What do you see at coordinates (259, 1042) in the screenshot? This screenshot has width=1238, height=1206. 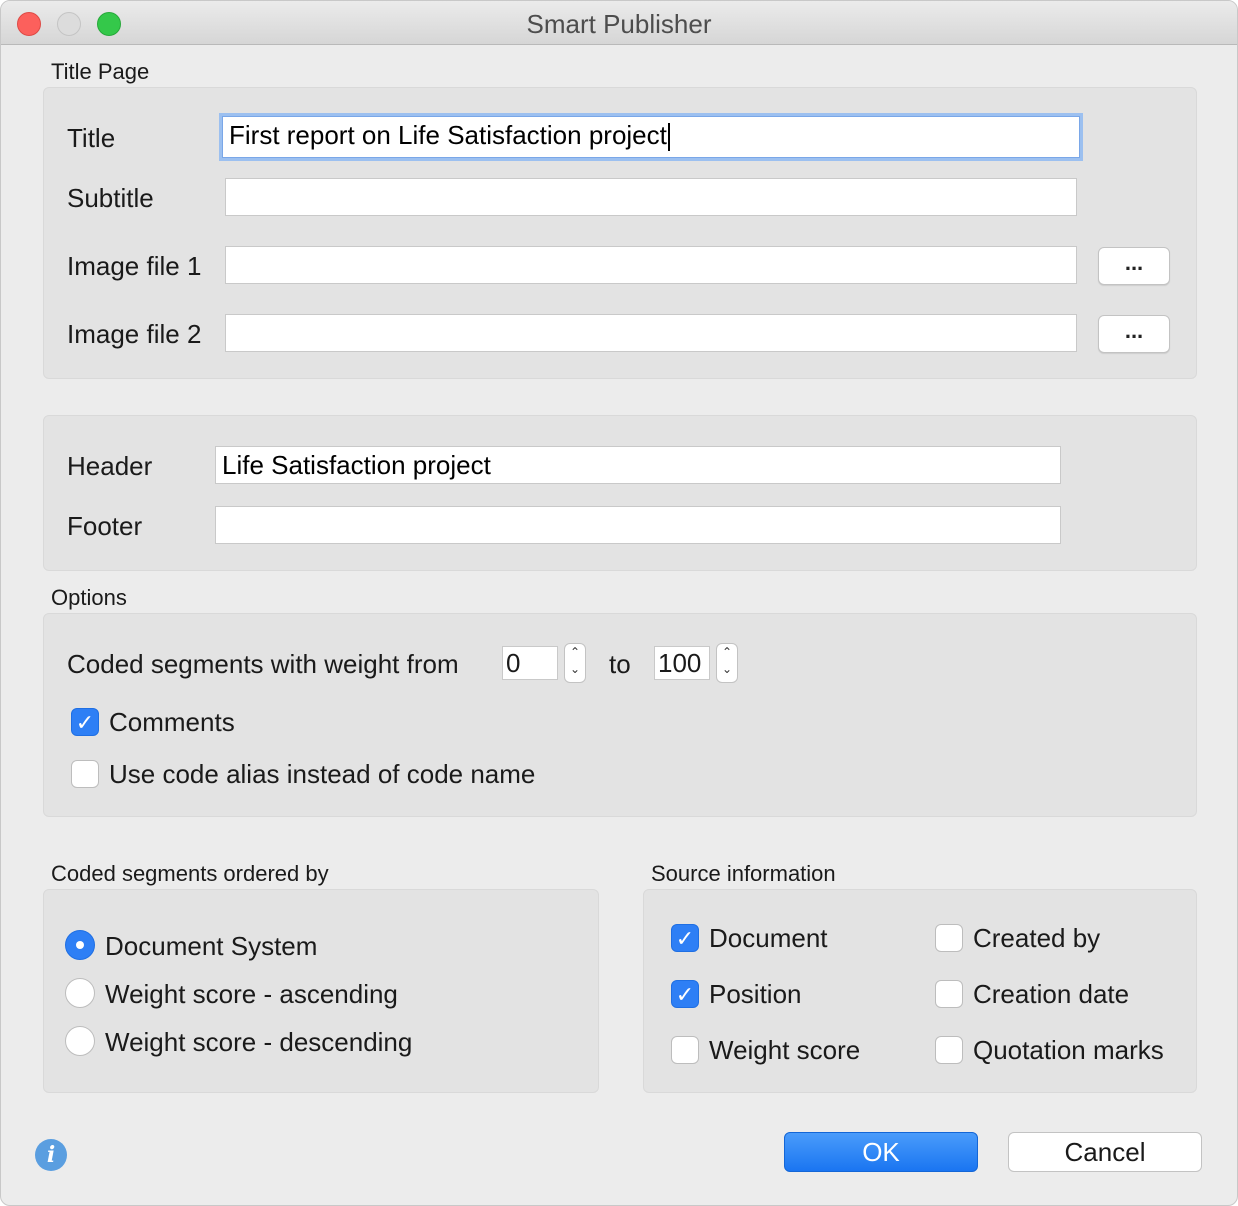 I see `order-weight-descending-label: Weight score - descending` at bounding box center [259, 1042].